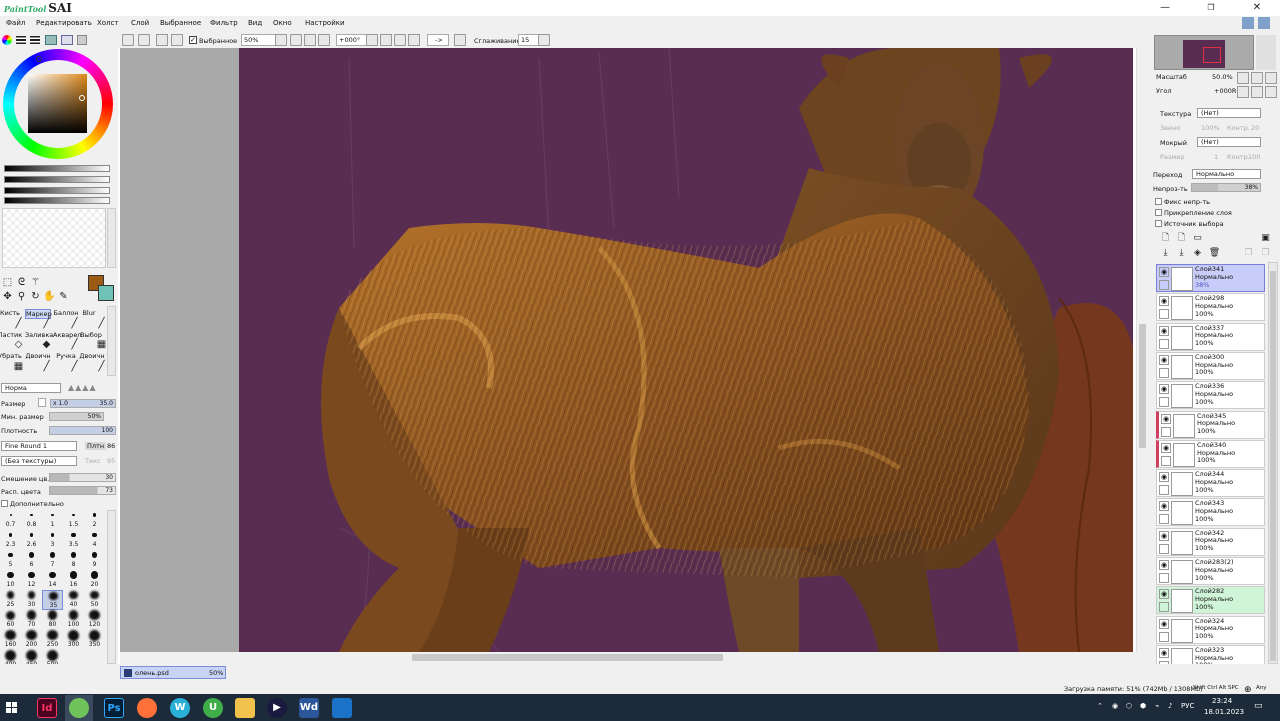  I want to click on wet-contrast-value: 100, so click(1254, 157).